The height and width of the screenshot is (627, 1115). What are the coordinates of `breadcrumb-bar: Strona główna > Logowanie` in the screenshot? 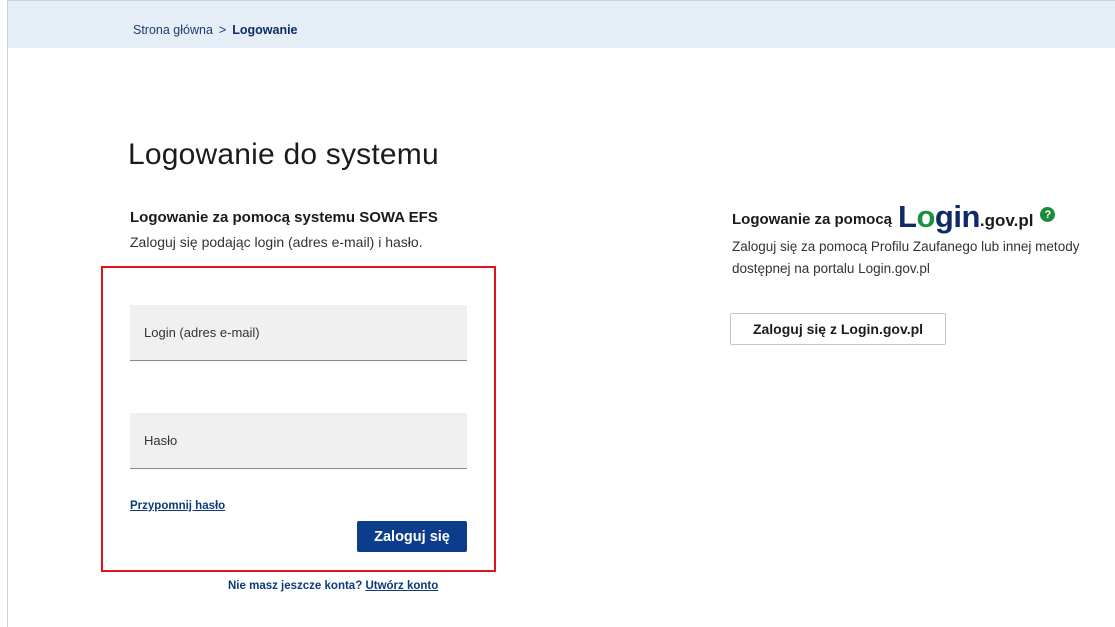 It's located at (561, 24).